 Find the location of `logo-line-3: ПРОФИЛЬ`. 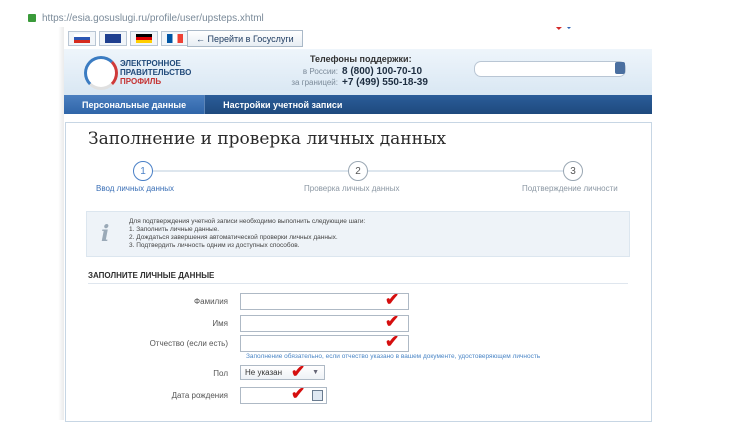

logo-line-3: ПРОФИЛЬ is located at coordinates (141, 81).